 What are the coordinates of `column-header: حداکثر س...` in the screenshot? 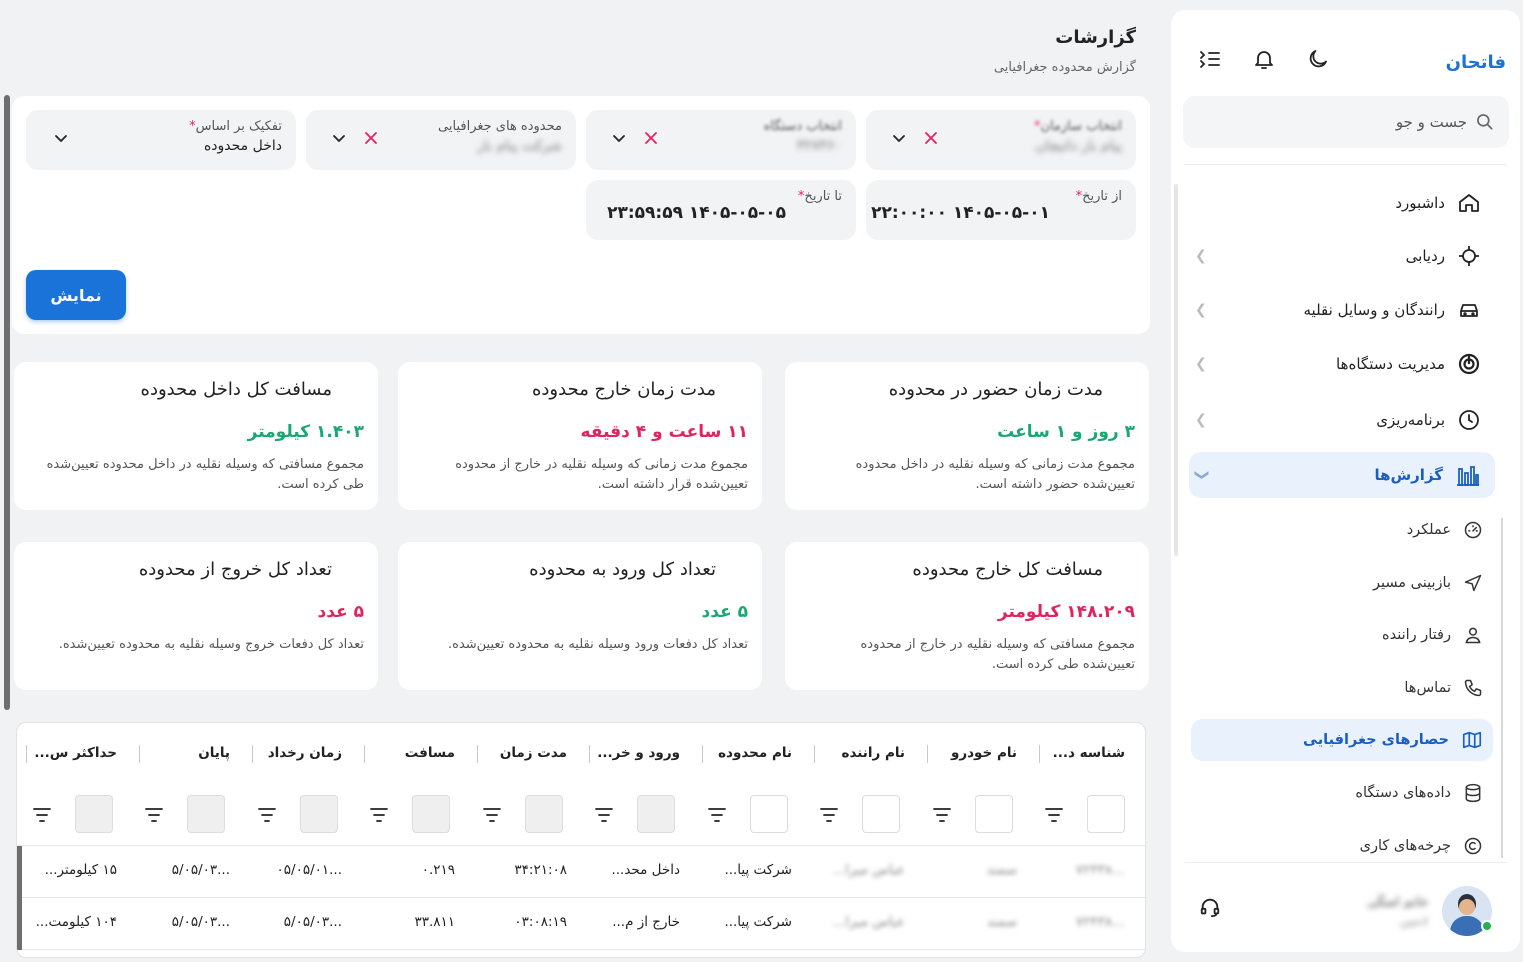 It's located at (67, 753).